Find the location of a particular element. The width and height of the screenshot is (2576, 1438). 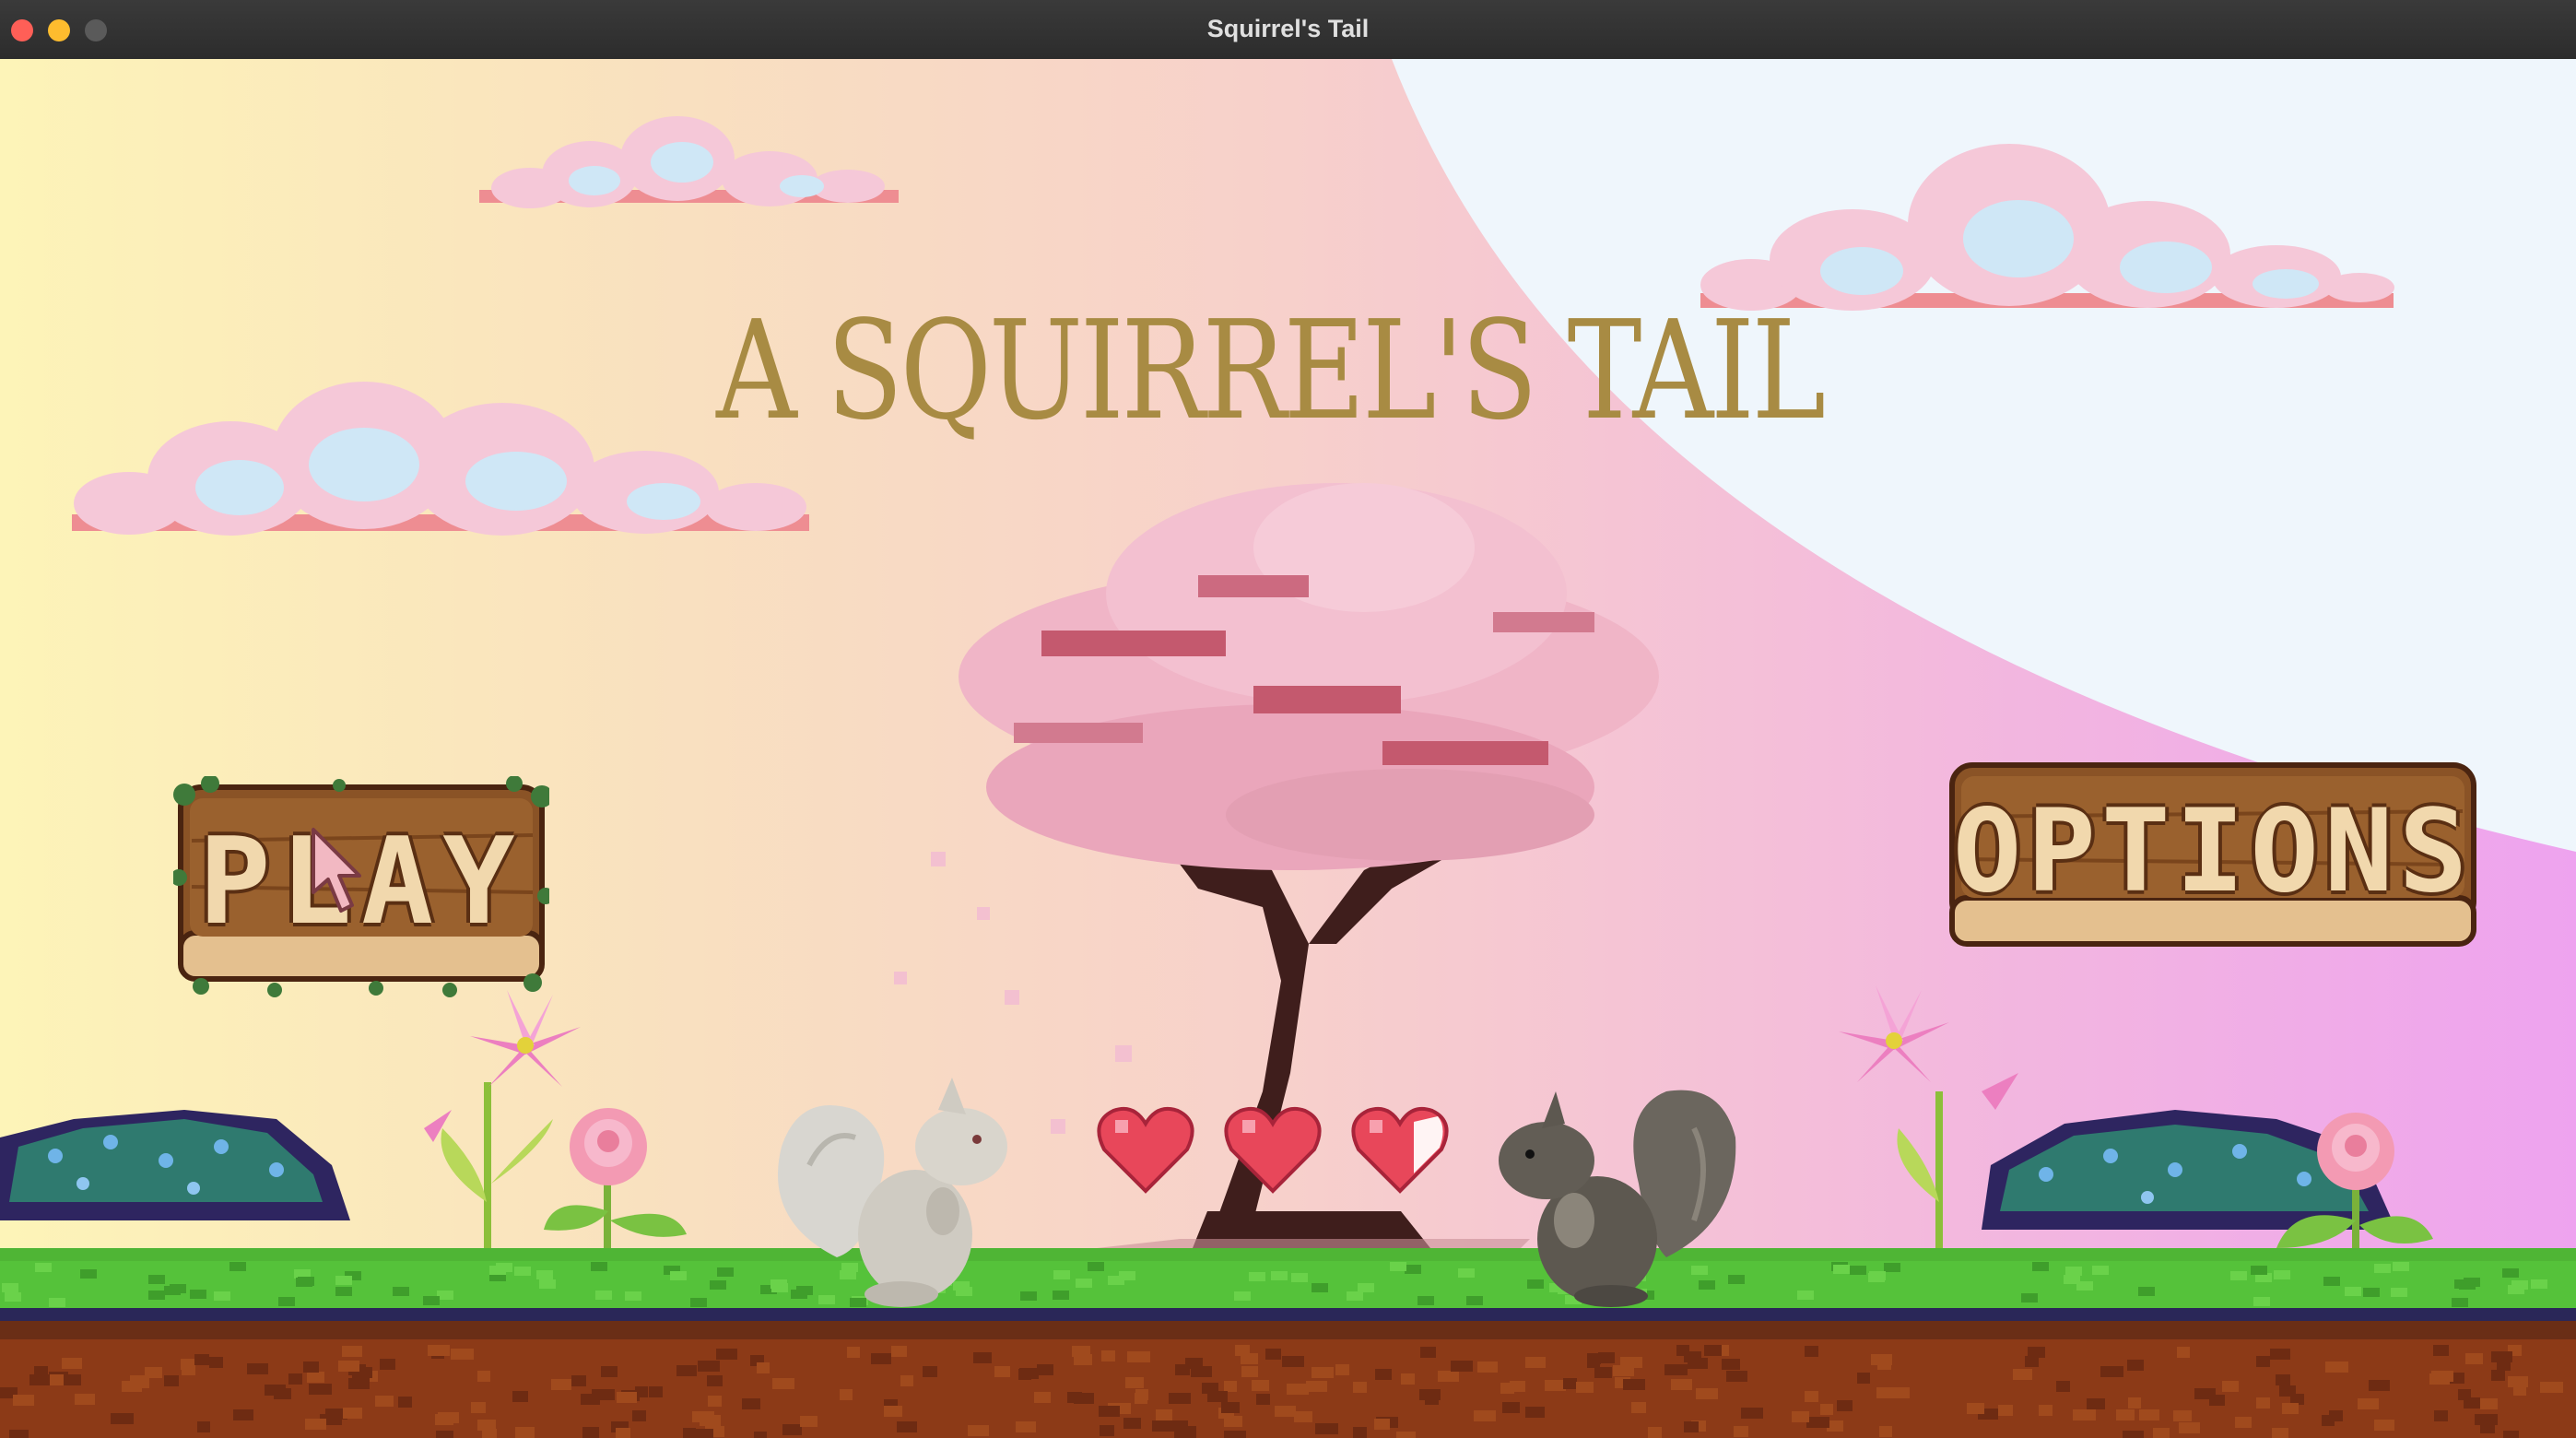

game-title: A SQUIRREL'S TAIL is located at coordinates (1271, 370).